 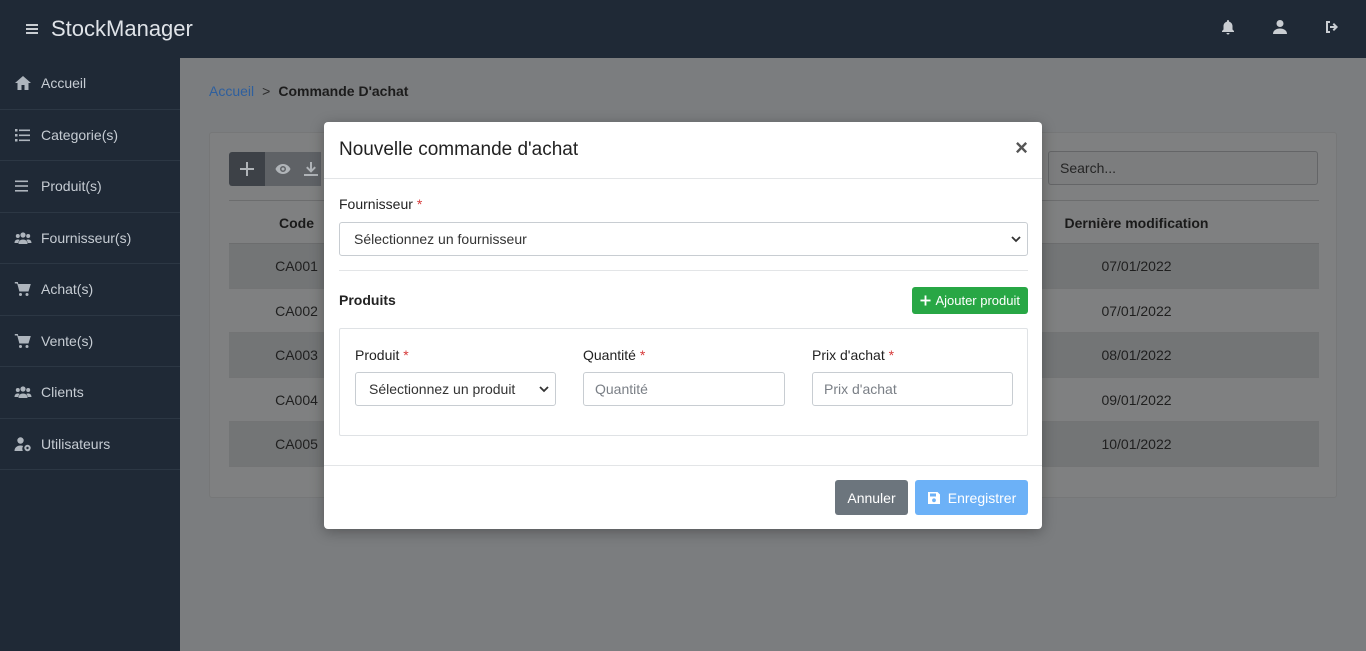 I want to click on list-icon, so click(x=22, y=135).